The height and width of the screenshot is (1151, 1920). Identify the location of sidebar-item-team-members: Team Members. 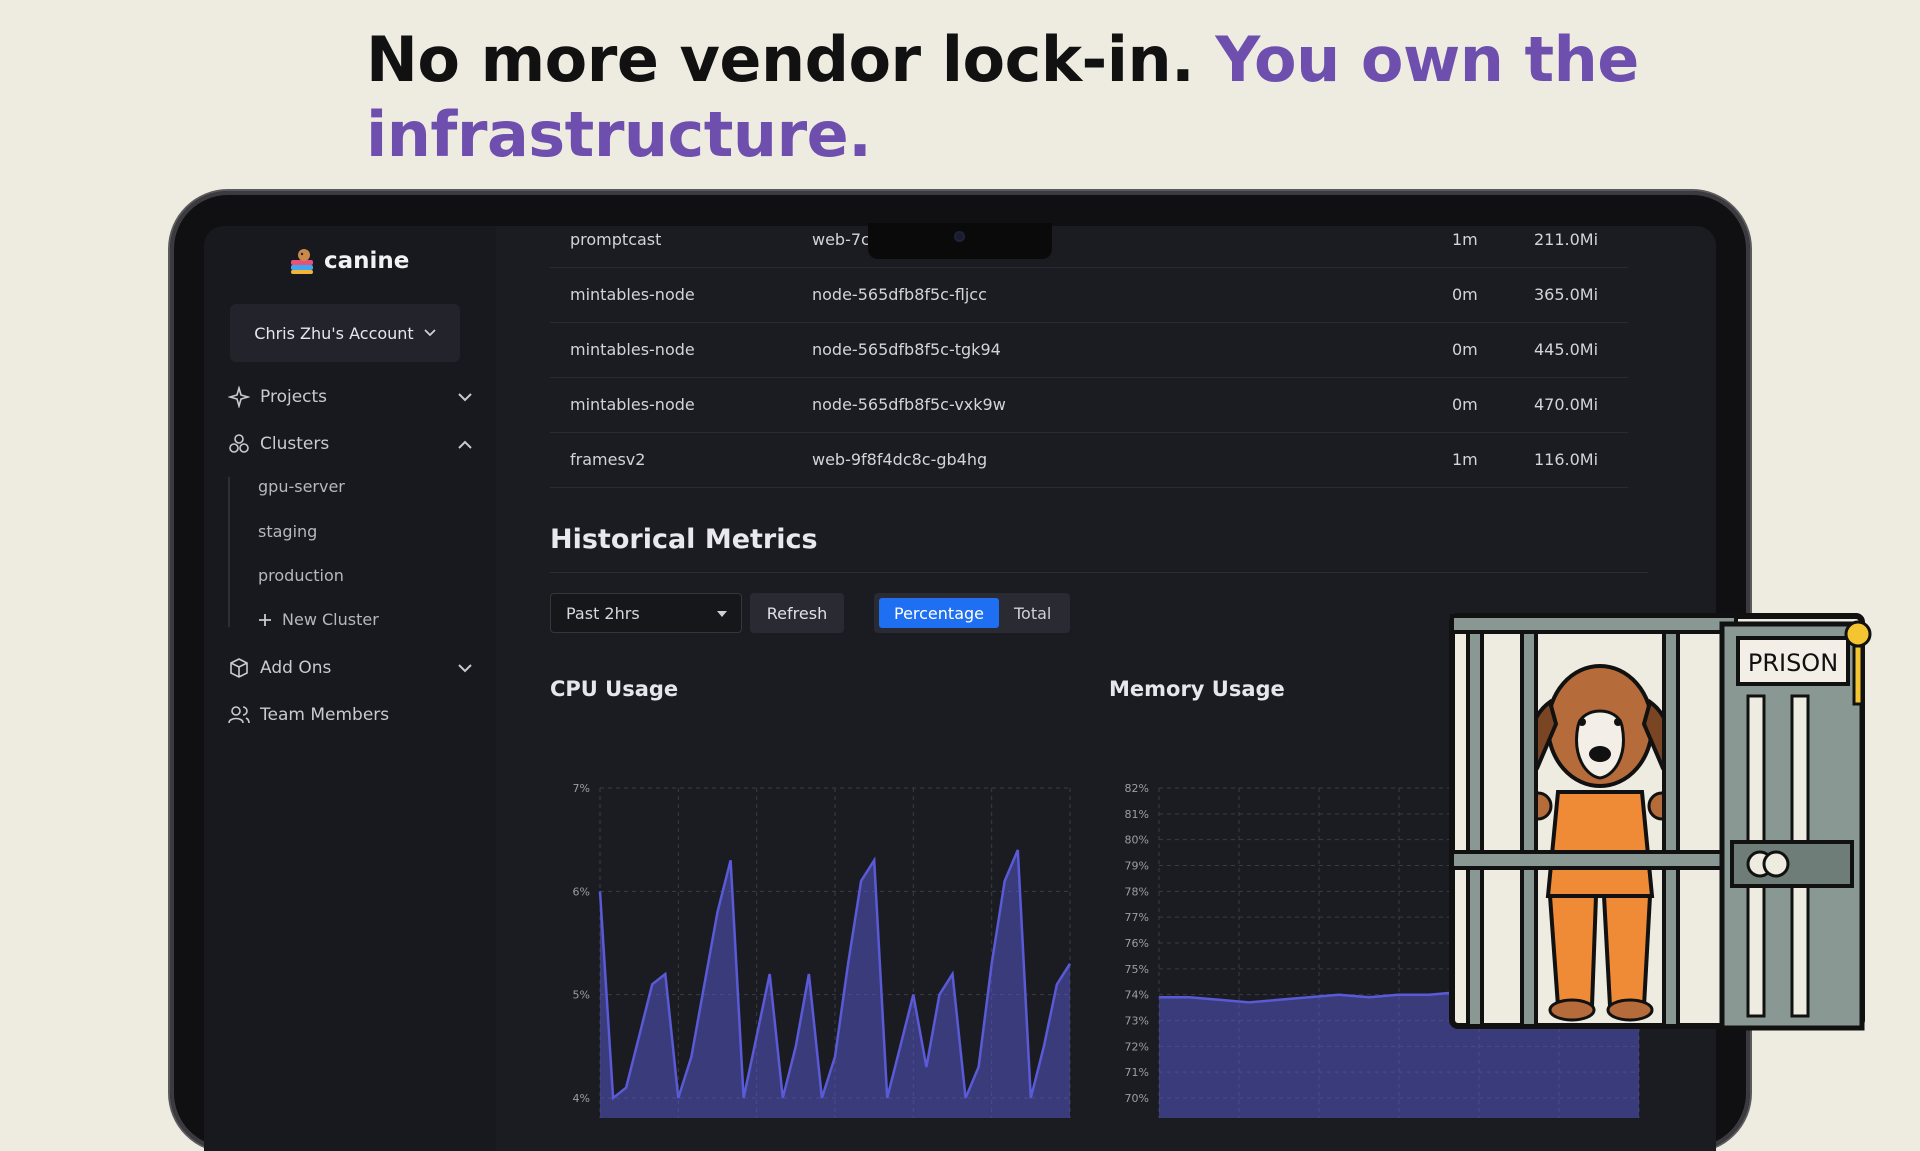
(350, 715).